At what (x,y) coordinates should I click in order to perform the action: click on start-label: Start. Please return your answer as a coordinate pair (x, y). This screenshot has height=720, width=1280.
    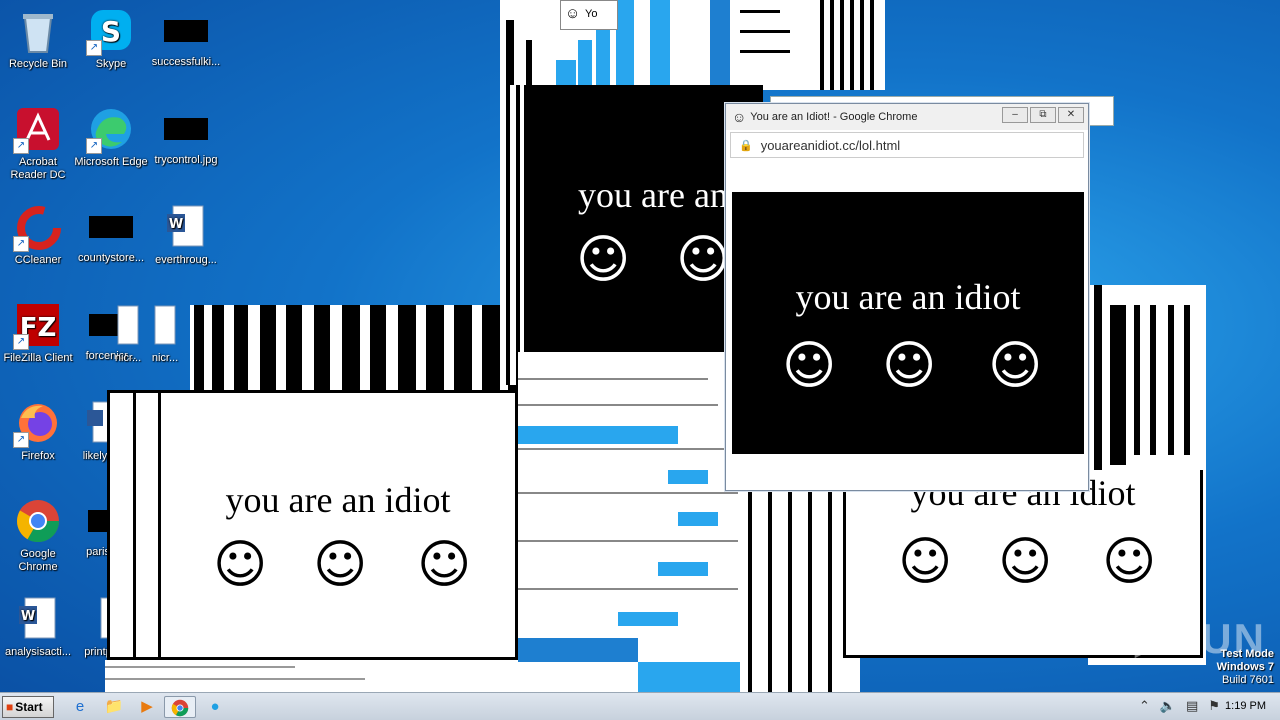
    Looking at the image, I should click on (29, 707).